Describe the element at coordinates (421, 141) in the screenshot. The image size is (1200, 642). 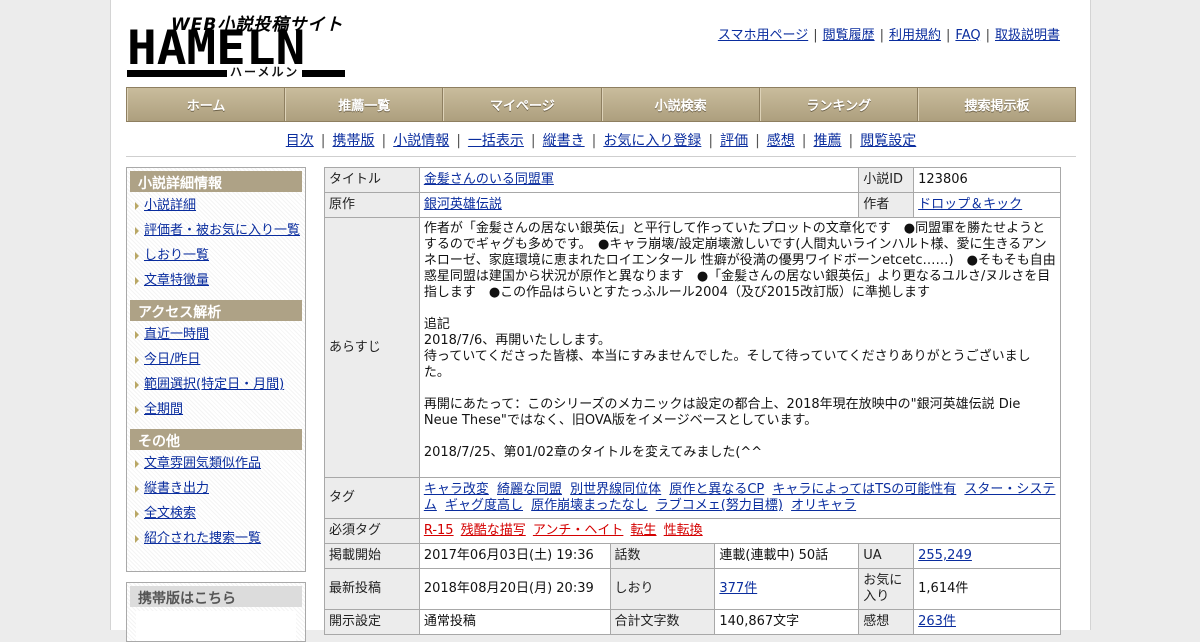
I see `subnav-novel-info: 小説情報` at that location.